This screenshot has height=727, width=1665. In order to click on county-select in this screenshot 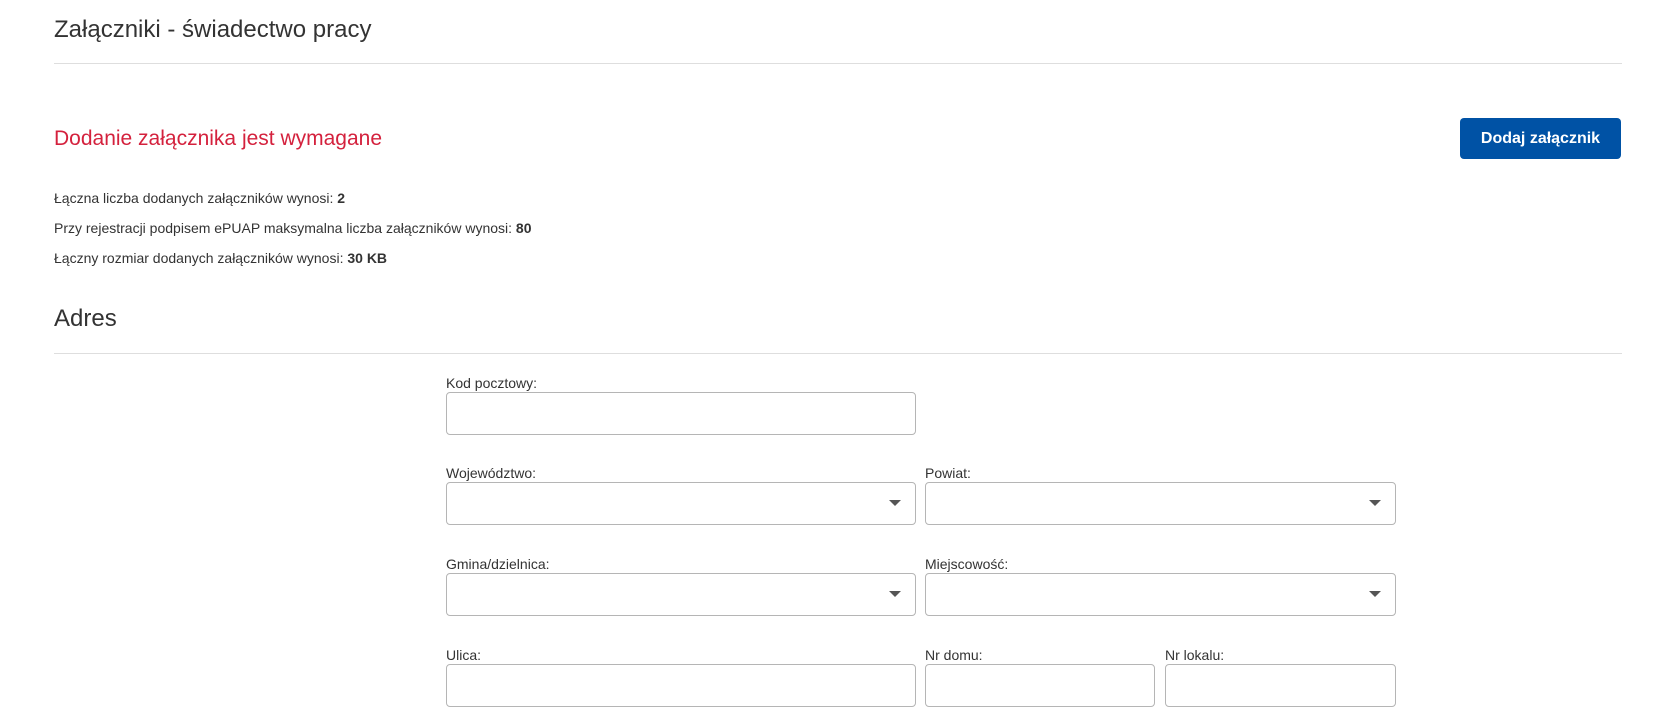, I will do `click(1160, 503)`.